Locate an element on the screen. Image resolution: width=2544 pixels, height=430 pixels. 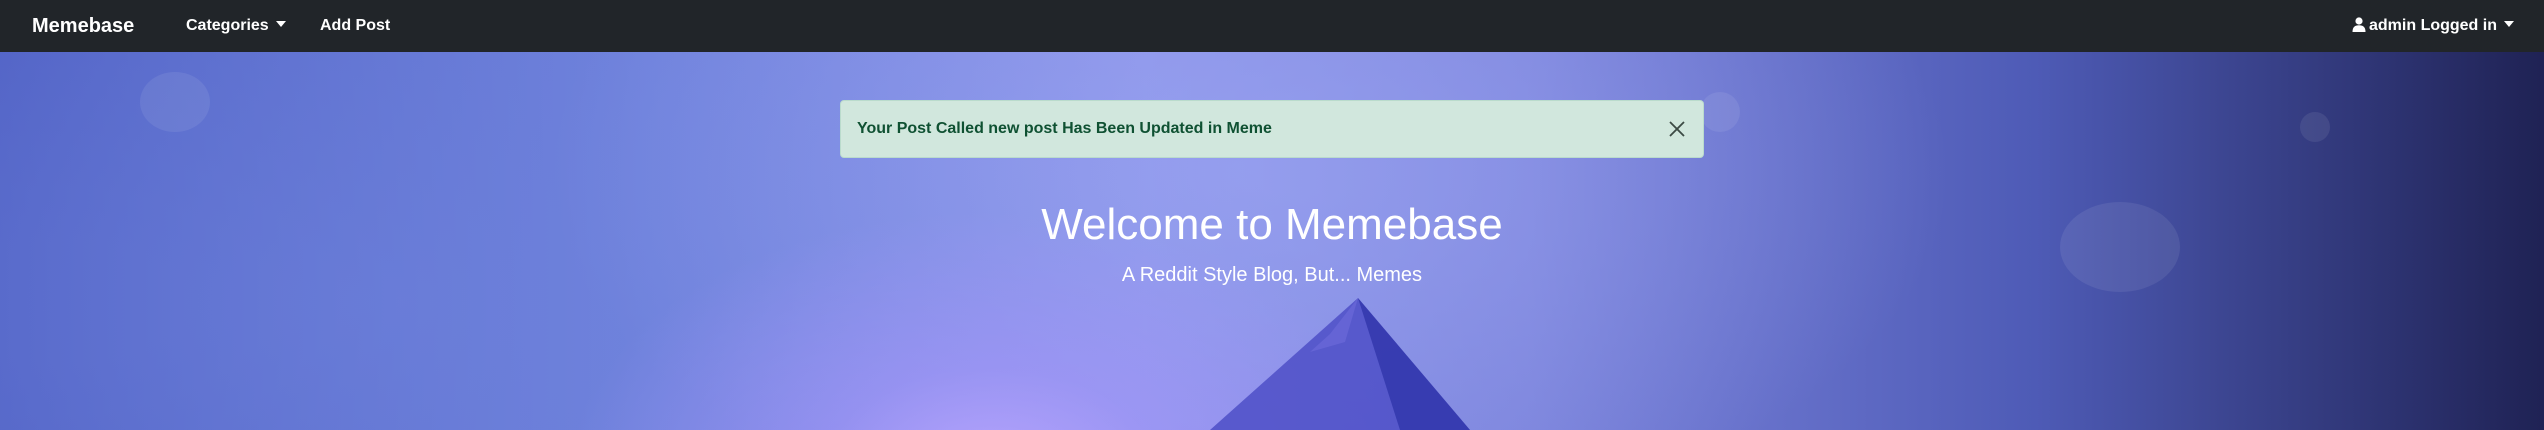
user-dropdown: admin Logged in is located at coordinates (2433, 26).